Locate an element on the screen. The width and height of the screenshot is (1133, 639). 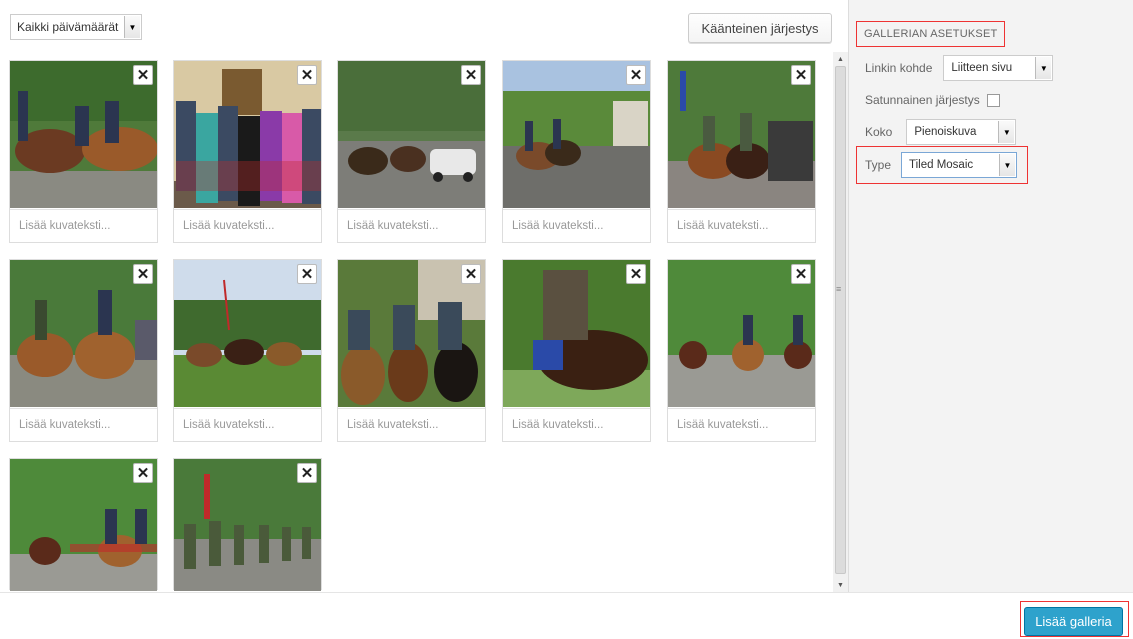
size-label: Koko is located at coordinates (879, 132).